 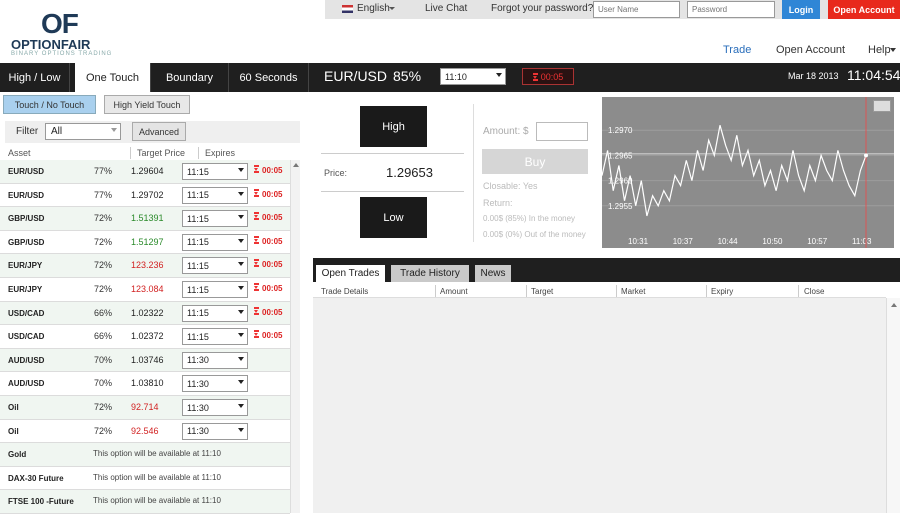 What do you see at coordinates (535, 161) in the screenshot?
I see `buy-button: Buy` at bounding box center [535, 161].